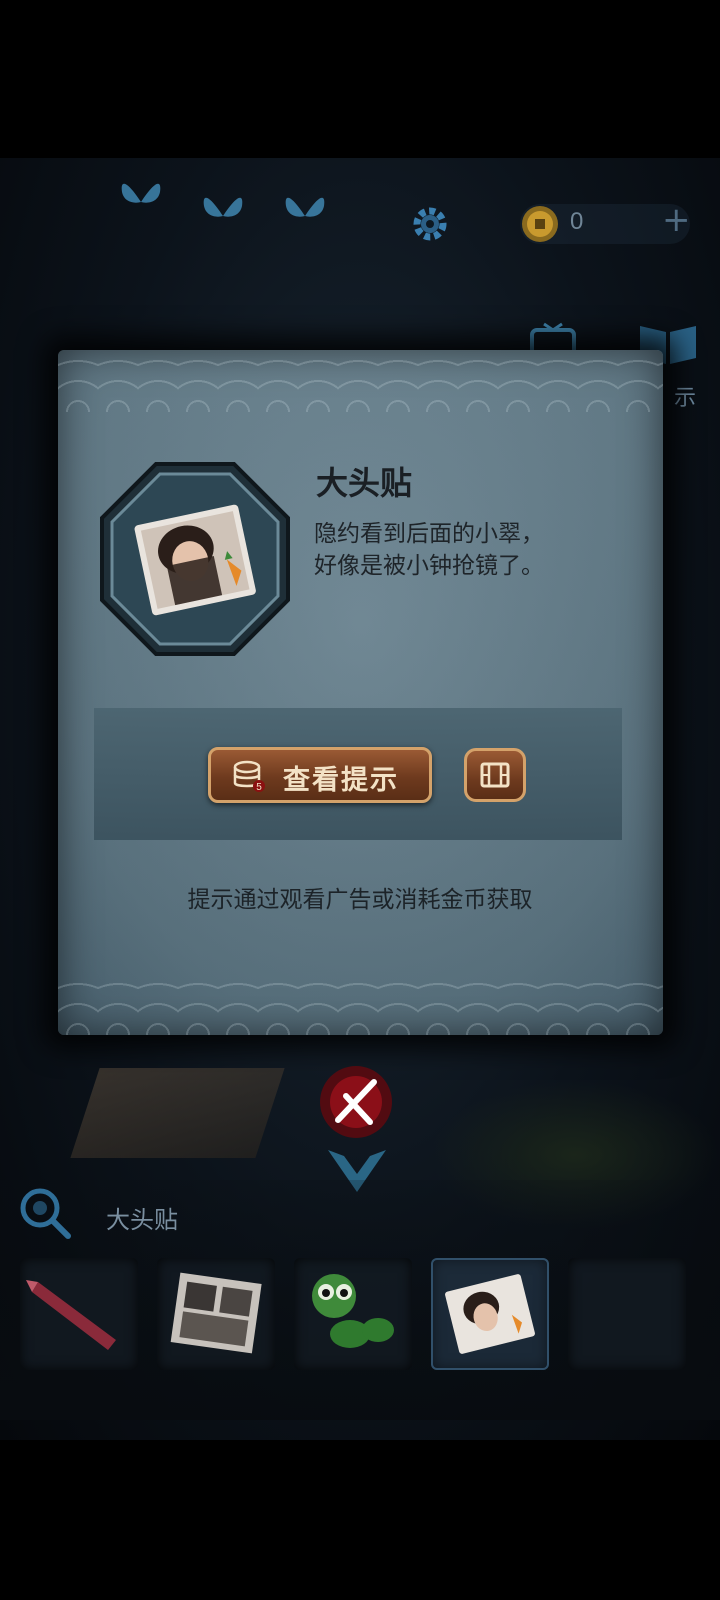 Image resolution: width=720 pixels, height=1600 pixels. Describe the element at coordinates (430, 224) in the screenshot. I see `gear-icon` at that location.